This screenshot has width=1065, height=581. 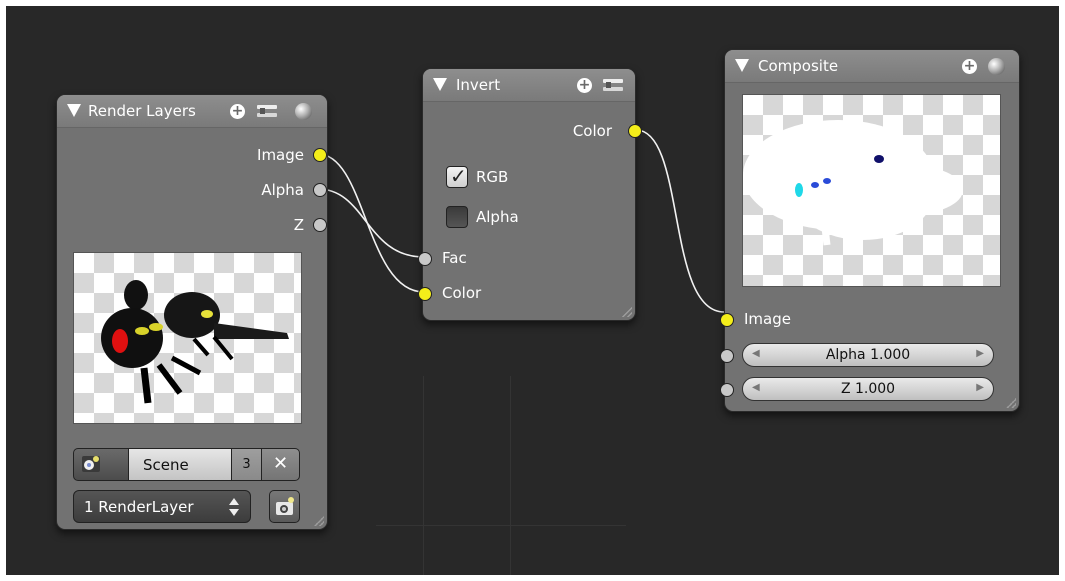 I want to click on render-button, so click(x=284, y=506).